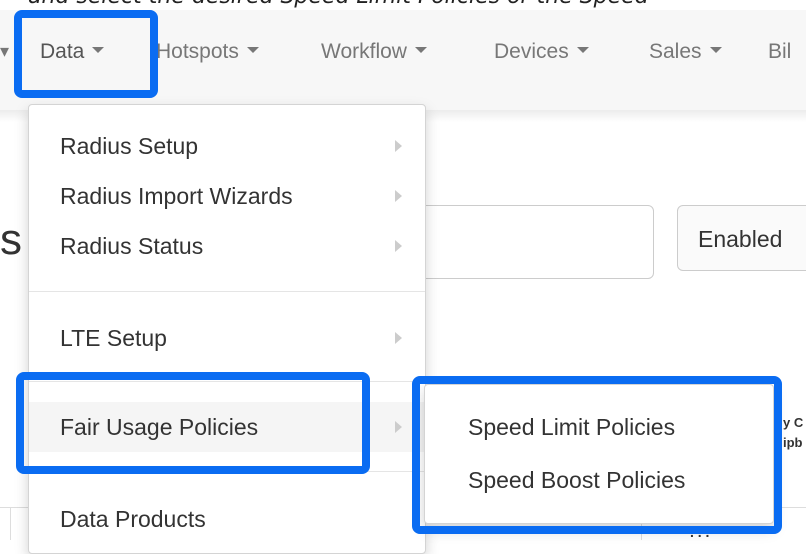 This screenshot has width=806, height=554. Describe the element at coordinates (572, 427) in the screenshot. I see `submenu-item-label: Speed Limit Policies` at that location.